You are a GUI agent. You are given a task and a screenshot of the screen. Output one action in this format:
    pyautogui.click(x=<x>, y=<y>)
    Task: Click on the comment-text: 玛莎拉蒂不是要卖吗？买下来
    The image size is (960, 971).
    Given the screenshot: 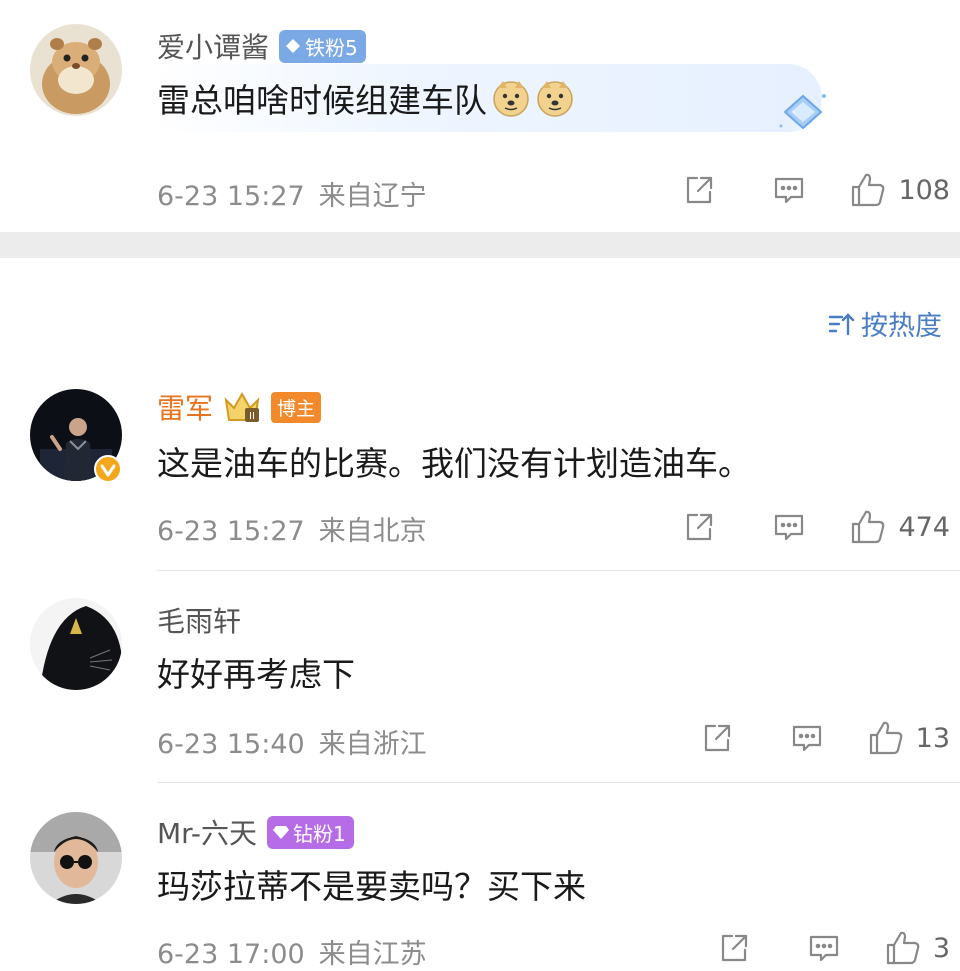 What is the action you would take?
    pyautogui.click(x=371, y=886)
    